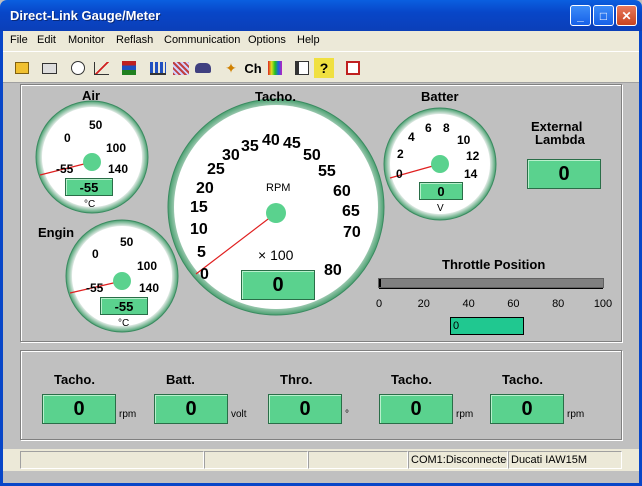  Describe the element at coordinates (379, 304) in the screenshot. I see `throttle-tick: 0` at that location.